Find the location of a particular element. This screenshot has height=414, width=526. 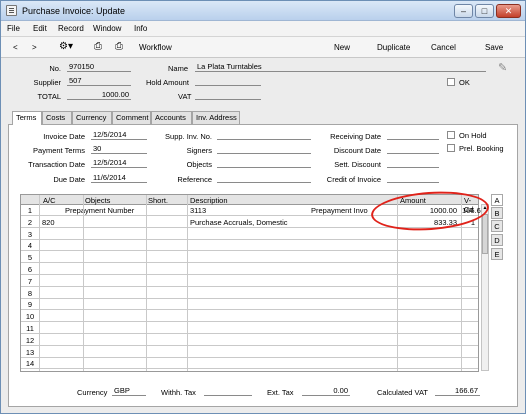

card-tab-d: D is located at coordinates (497, 240).